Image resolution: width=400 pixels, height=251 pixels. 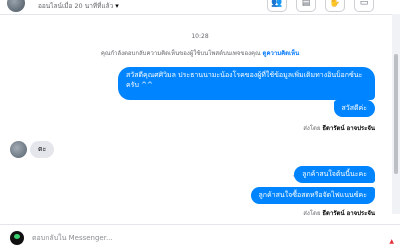 What do you see at coordinates (42, 149) in the screenshot?
I see `incoming-message: ตะ` at bounding box center [42, 149].